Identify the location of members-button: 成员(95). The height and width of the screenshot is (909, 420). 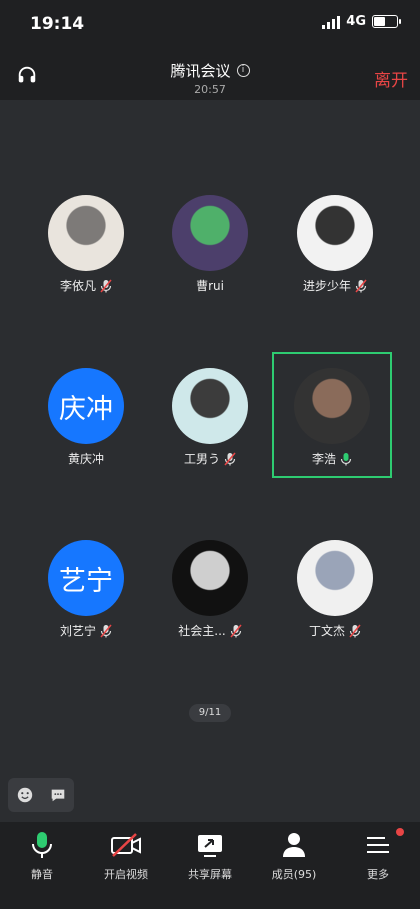
(294, 869).